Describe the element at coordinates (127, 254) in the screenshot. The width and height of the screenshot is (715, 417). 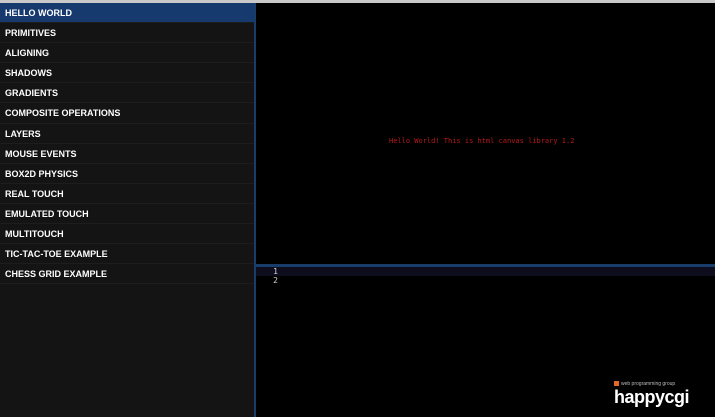
I see `sidebar-item-tic-tac-toe-example: TIC-TAC-TOE EXAMPLE` at that location.